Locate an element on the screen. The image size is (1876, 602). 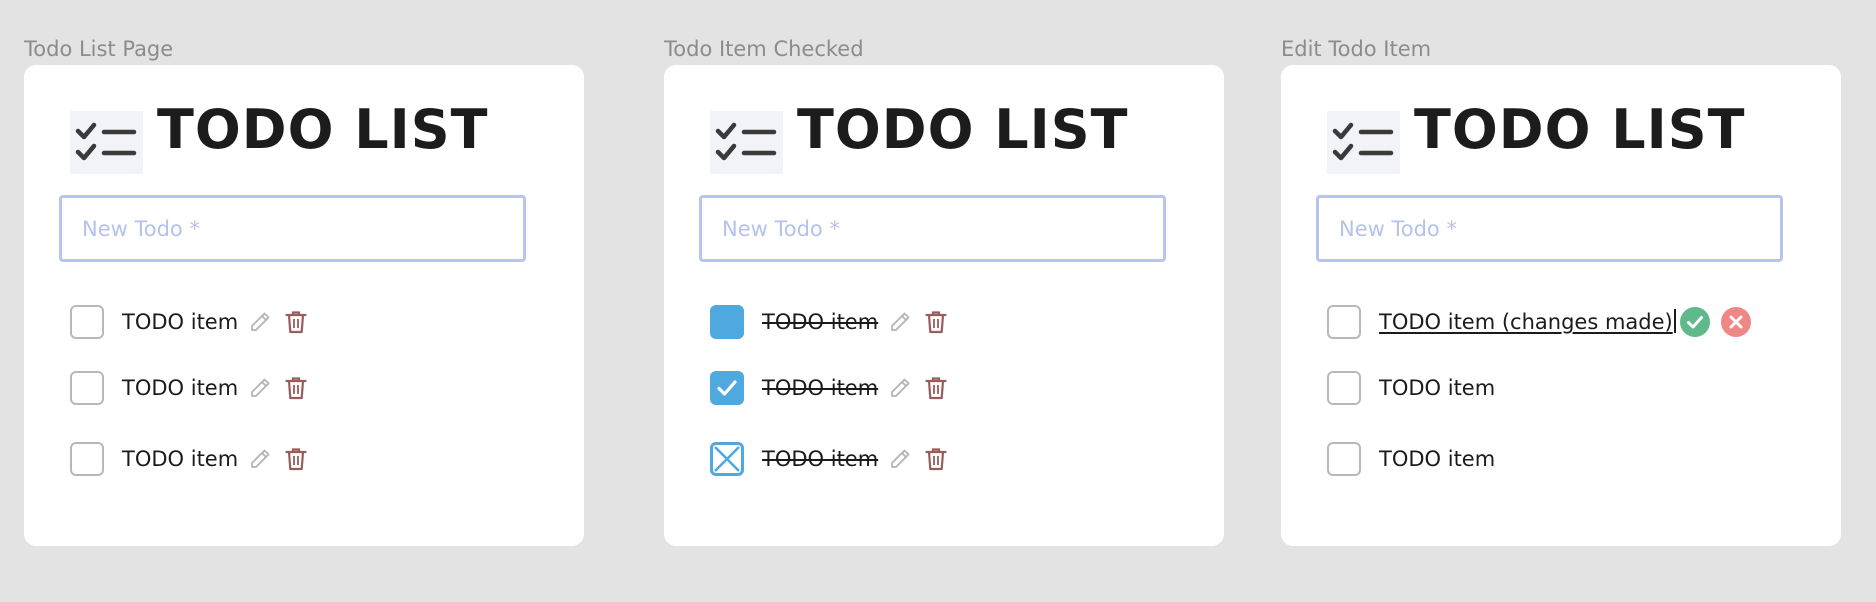
todo-checkbox-hover is located at coordinates (727, 322).